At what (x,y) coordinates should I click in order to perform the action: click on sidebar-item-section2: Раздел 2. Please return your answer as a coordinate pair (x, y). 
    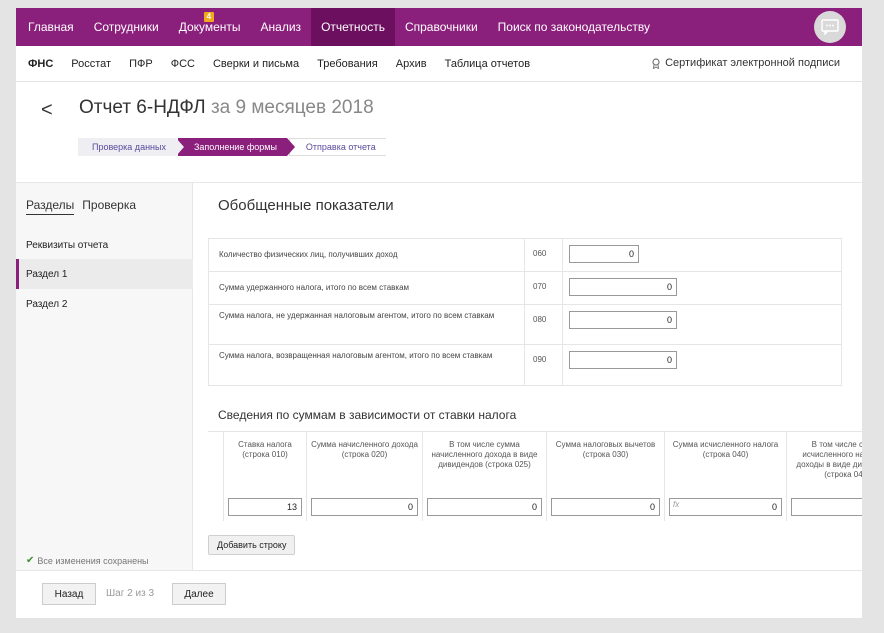
    Looking at the image, I should click on (104, 304).